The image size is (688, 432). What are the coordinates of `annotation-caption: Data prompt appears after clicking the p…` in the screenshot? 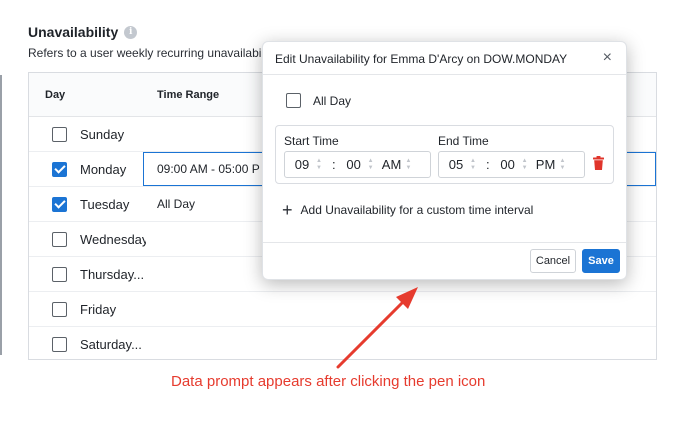 It's located at (328, 381).